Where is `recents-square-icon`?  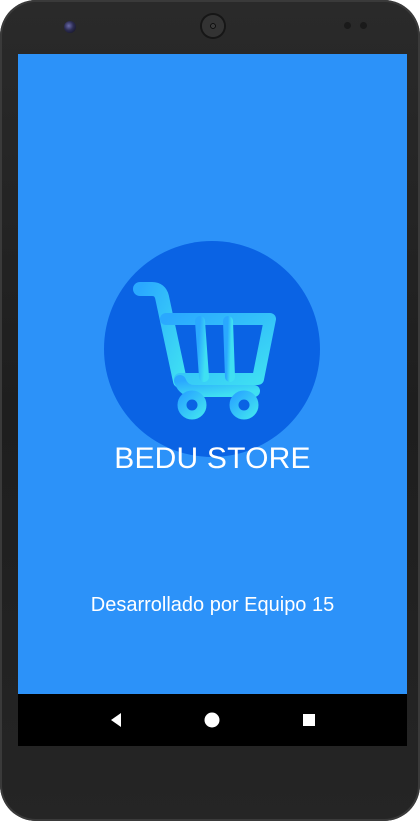
recents-square-icon is located at coordinates (309, 720).